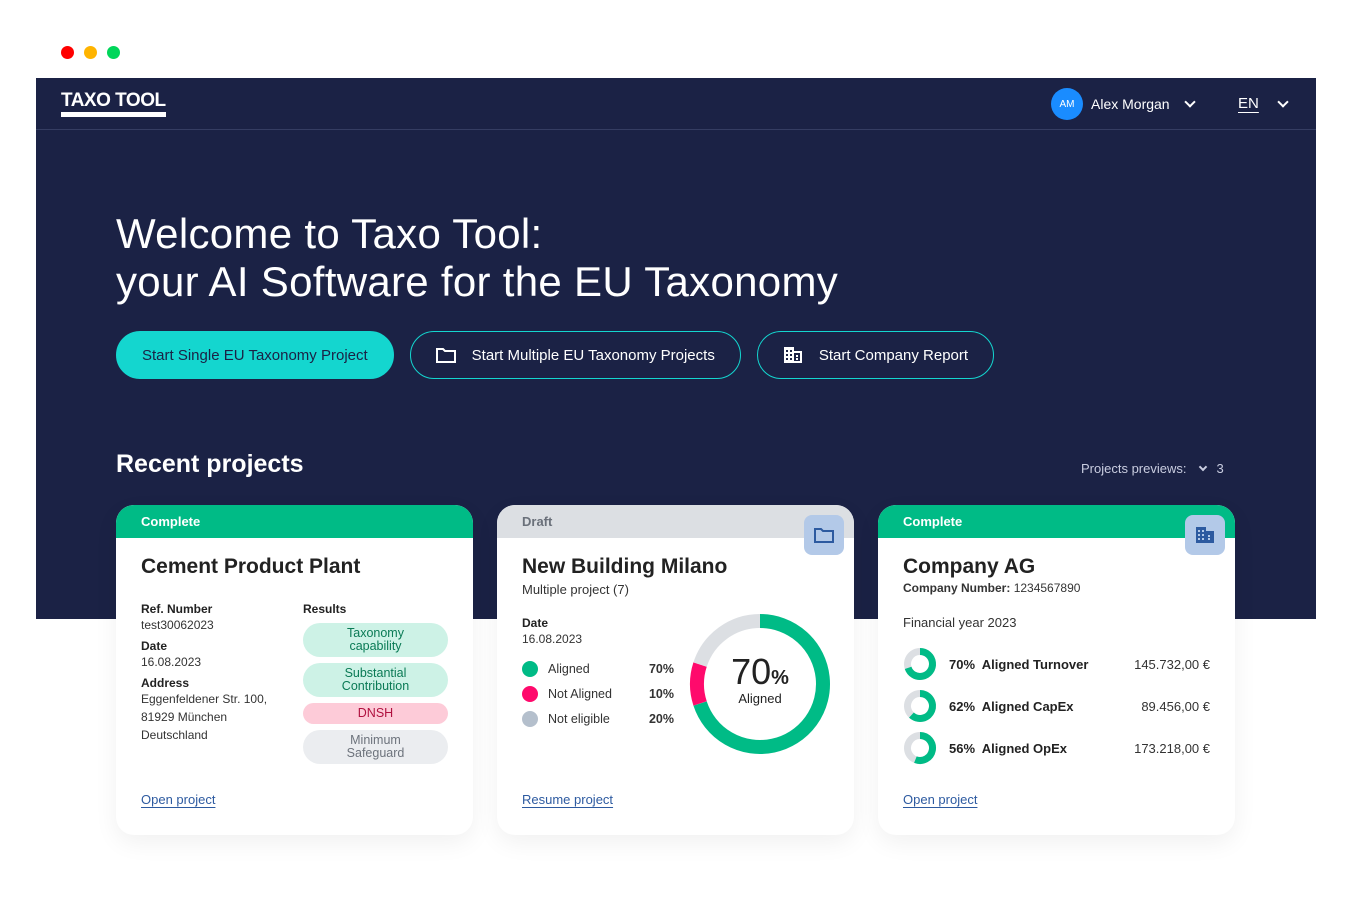 This screenshot has width=1350, height=899. I want to click on legend-value: 20%, so click(661, 718).